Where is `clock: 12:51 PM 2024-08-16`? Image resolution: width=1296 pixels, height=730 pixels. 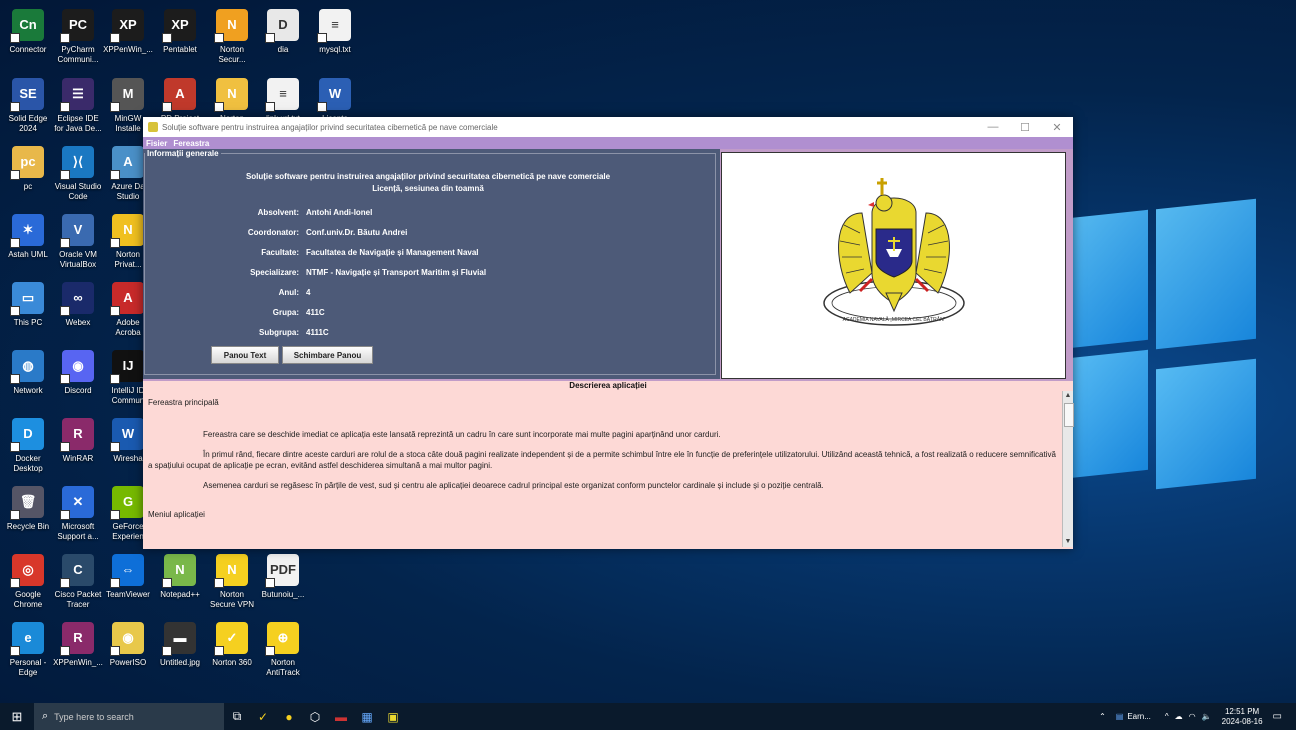
clock: 12:51 PM 2024-08-16 is located at coordinates (1242, 717).